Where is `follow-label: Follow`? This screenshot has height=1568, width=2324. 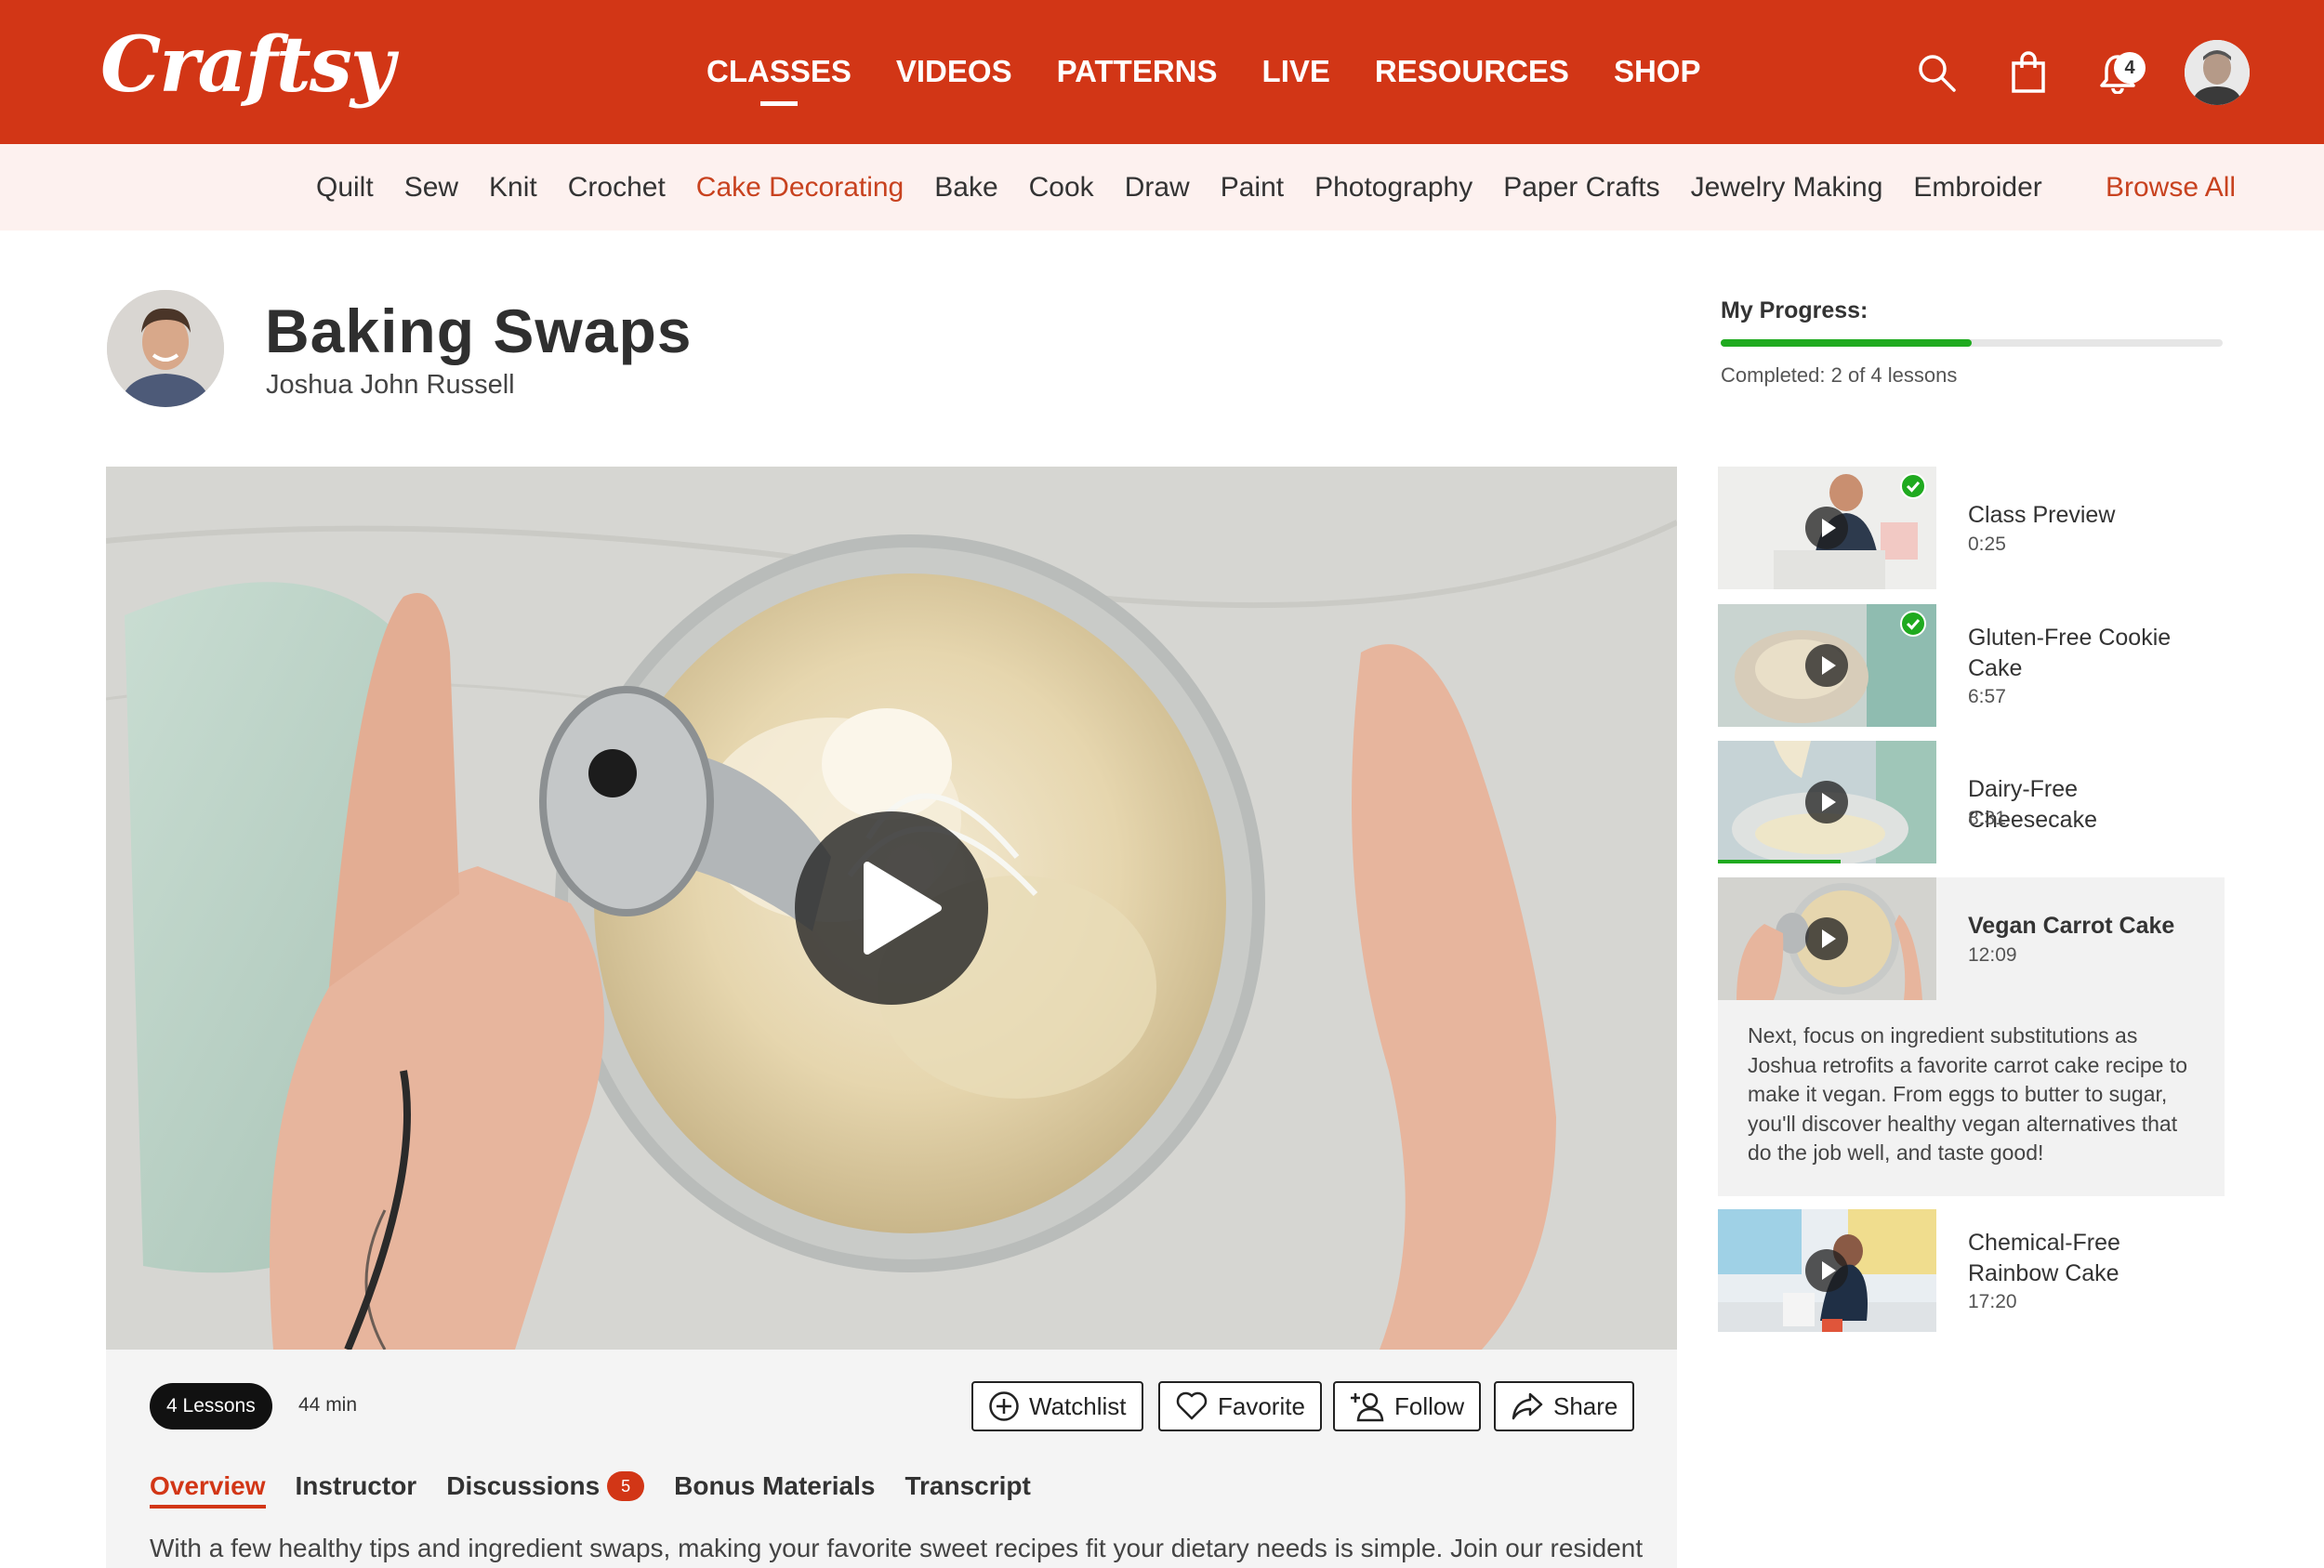
follow-label: Follow is located at coordinates (1429, 1405).